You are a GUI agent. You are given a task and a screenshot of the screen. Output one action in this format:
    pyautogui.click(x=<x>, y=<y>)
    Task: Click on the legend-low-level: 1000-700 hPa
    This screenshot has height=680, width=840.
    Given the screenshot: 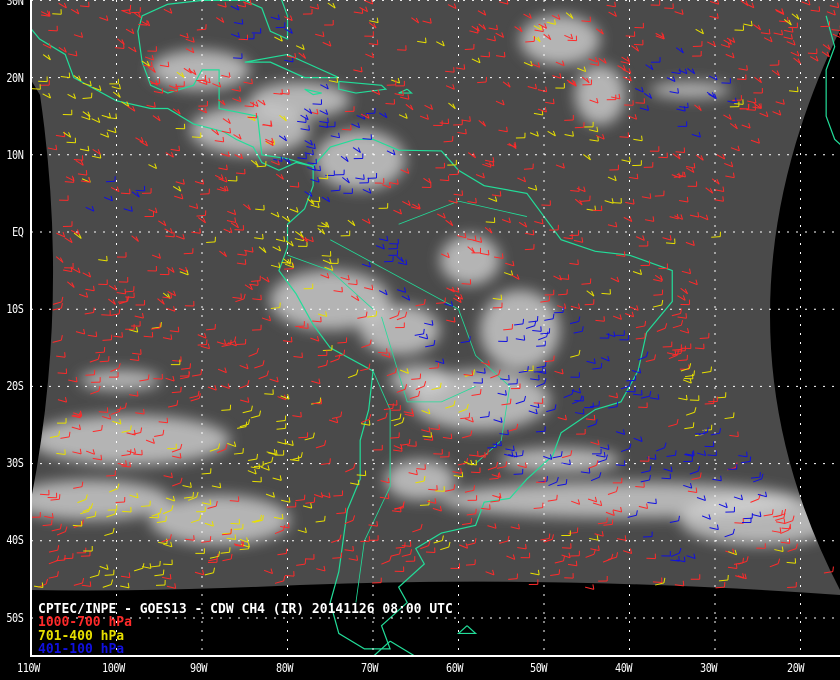 What is the action you would take?
    pyautogui.click(x=85, y=622)
    